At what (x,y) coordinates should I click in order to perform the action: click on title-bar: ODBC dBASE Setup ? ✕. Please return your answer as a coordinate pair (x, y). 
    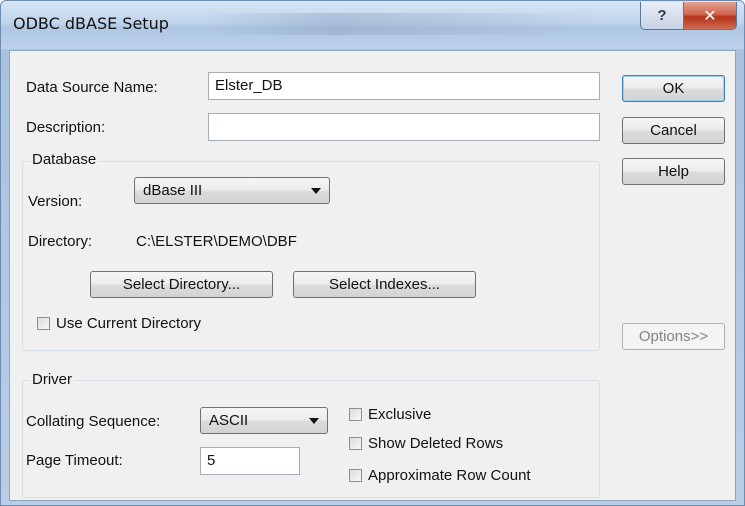
    Looking at the image, I should click on (372, 25).